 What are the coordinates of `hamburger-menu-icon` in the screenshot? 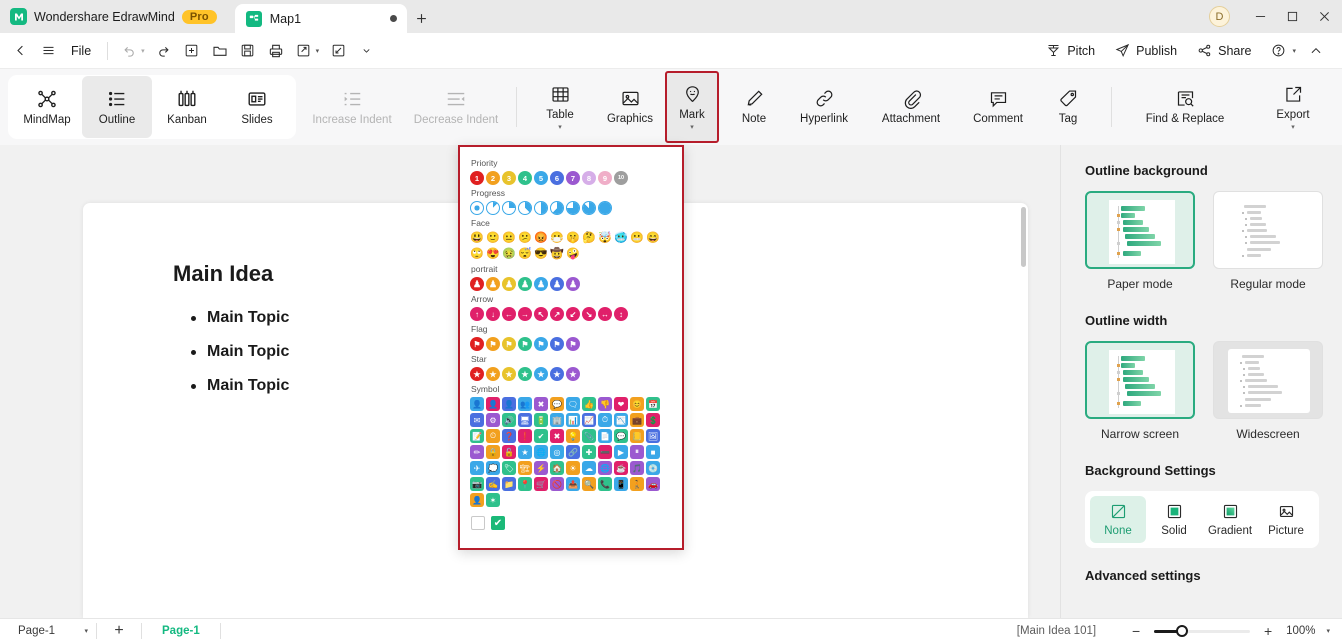 It's located at (48, 51).